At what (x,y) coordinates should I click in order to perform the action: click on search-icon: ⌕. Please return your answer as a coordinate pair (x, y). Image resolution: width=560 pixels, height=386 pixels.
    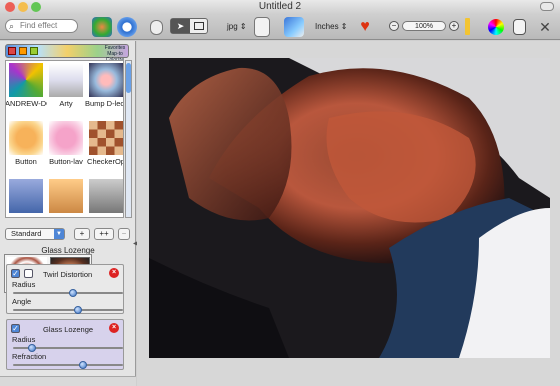
    Looking at the image, I should click on (12, 26).